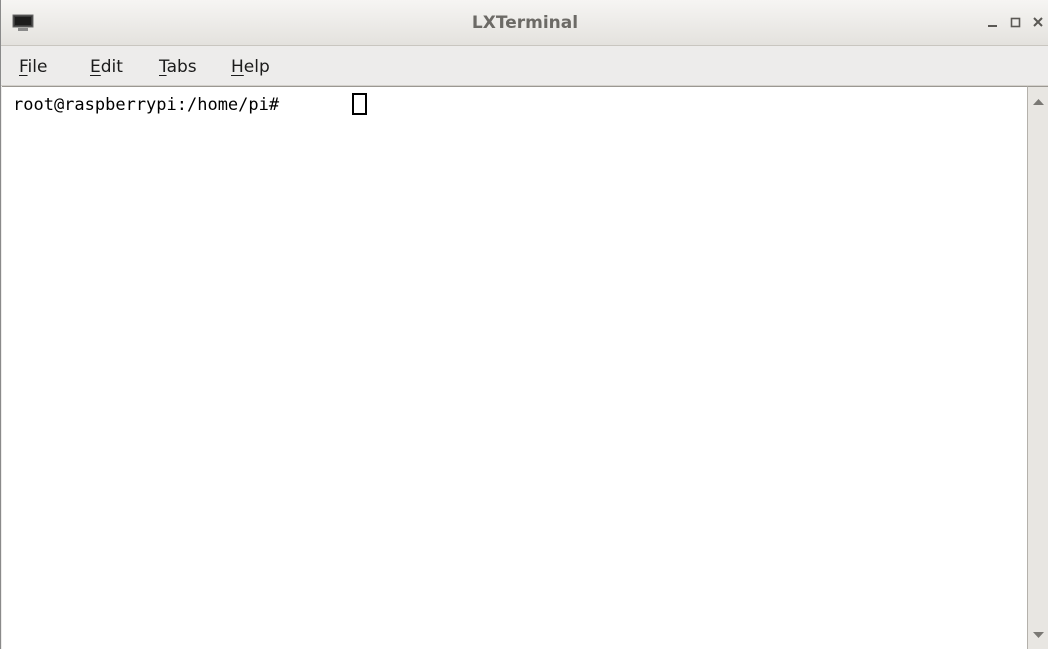  Describe the element at coordinates (359, 104) in the screenshot. I see `terminal-cursor` at that location.